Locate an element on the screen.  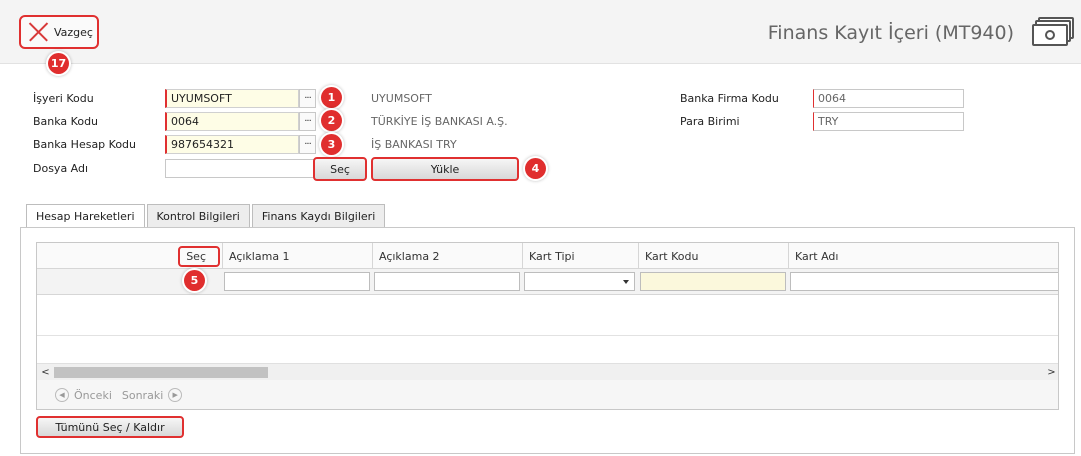
next-page-icon: ▶ is located at coordinates (175, 395).